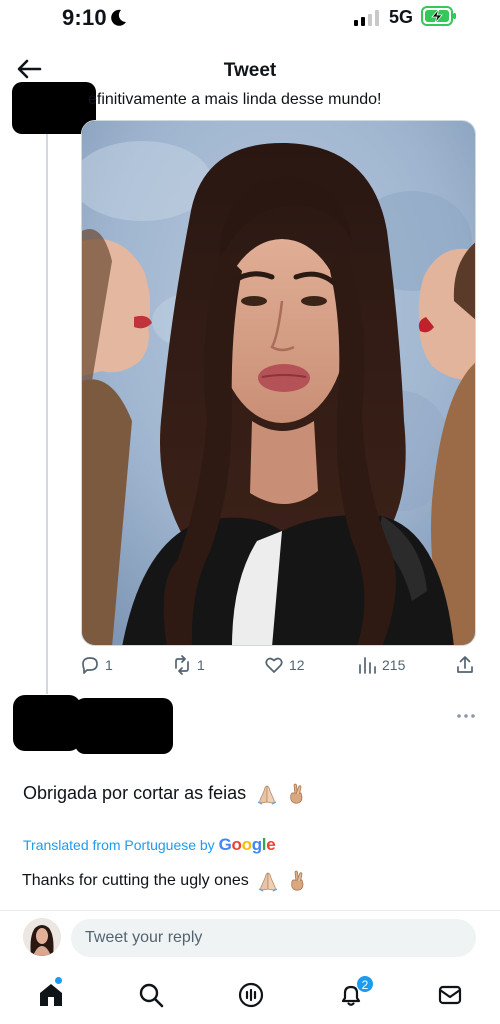 Image resolution: width=500 pixels, height=1024 pixels. I want to click on reply-action: 1, so click(96, 665).